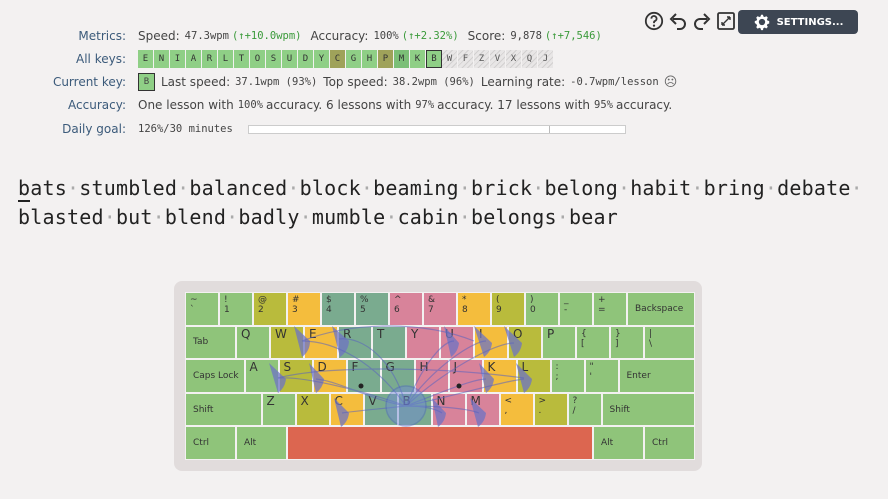 The image size is (888, 499). Describe the element at coordinates (466, 59) in the screenshot. I see `key-chip: F` at that location.